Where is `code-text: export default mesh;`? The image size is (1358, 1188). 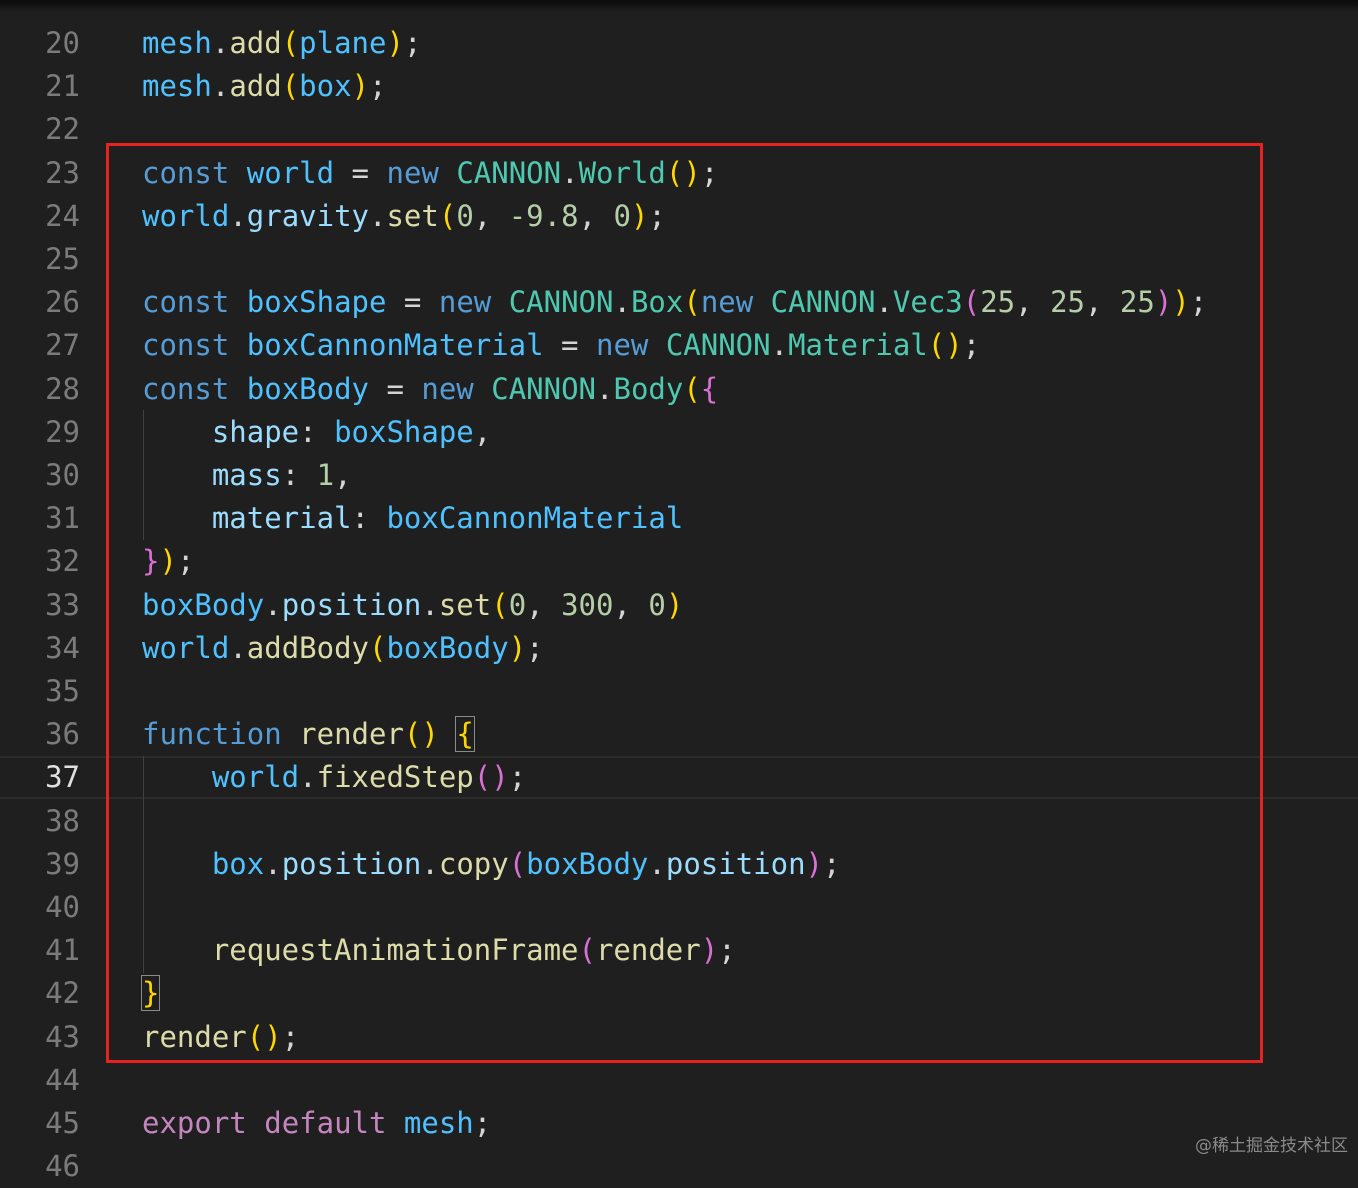 code-text: export default mesh; is located at coordinates (316, 1123).